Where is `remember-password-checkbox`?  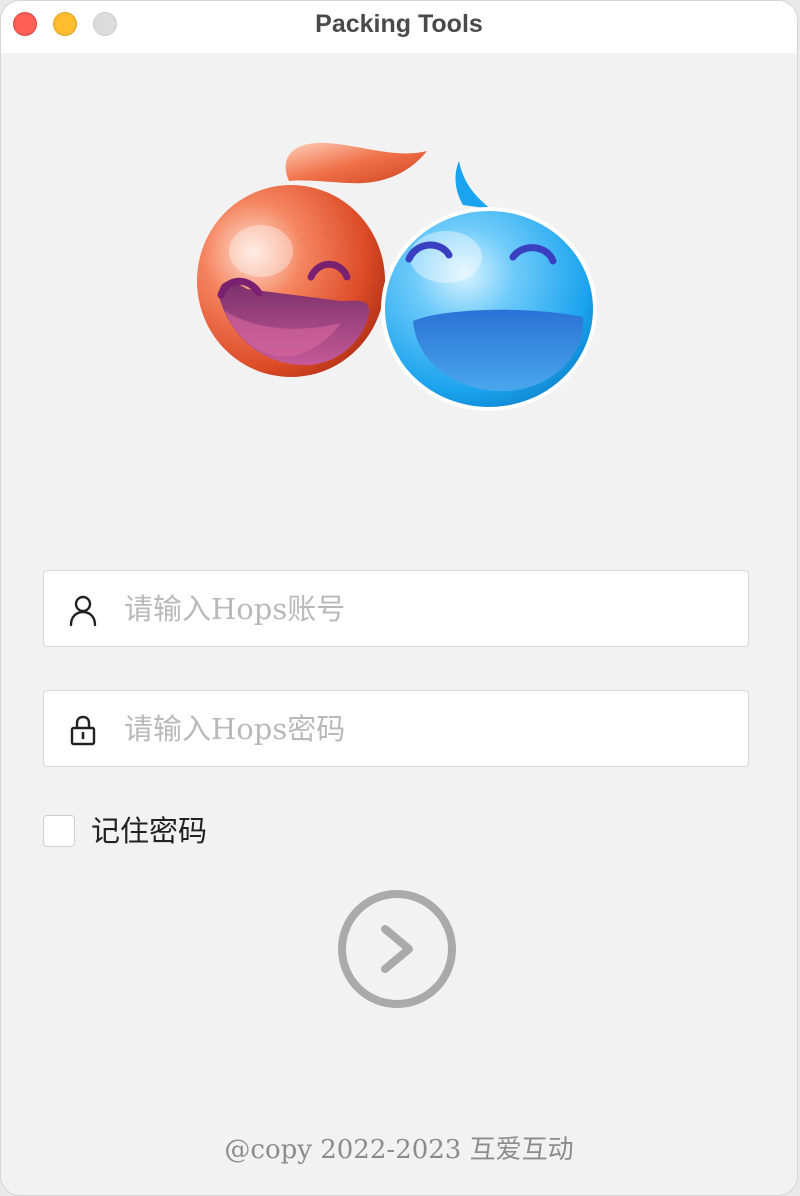
remember-password-checkbox is located at coordinates (59, 831).